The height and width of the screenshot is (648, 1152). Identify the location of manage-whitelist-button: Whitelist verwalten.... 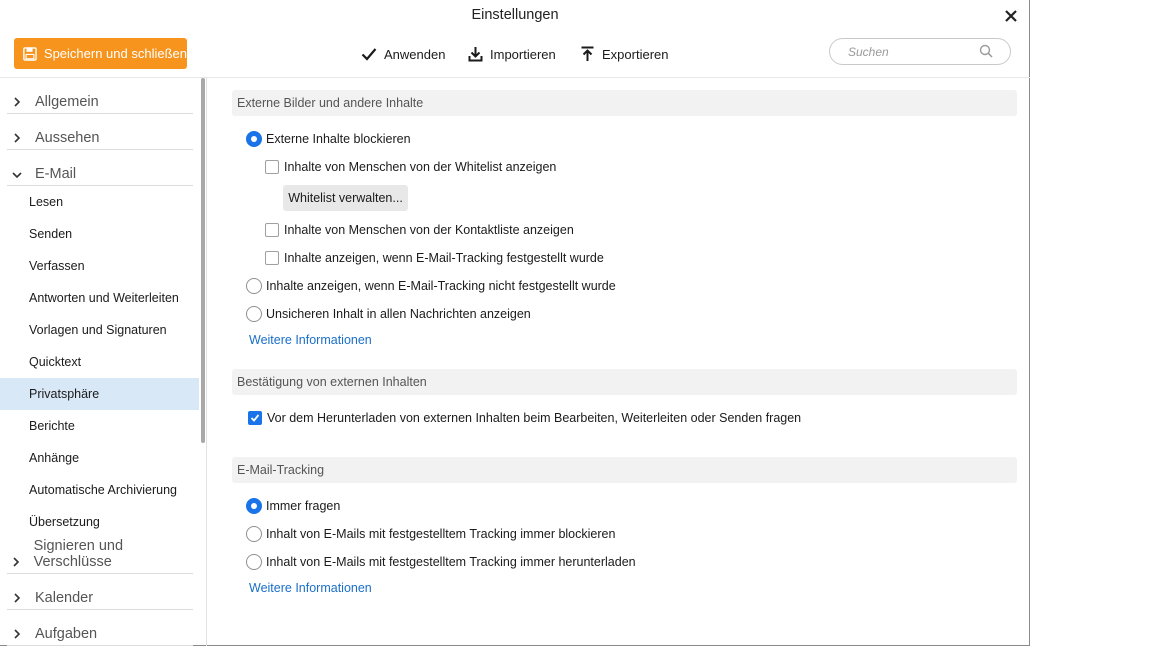
(345, 198).